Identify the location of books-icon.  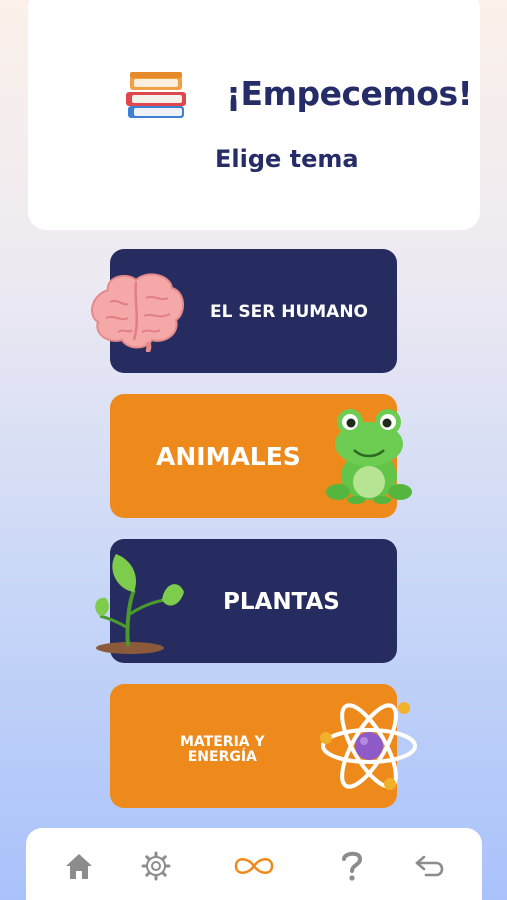
(156, 95).